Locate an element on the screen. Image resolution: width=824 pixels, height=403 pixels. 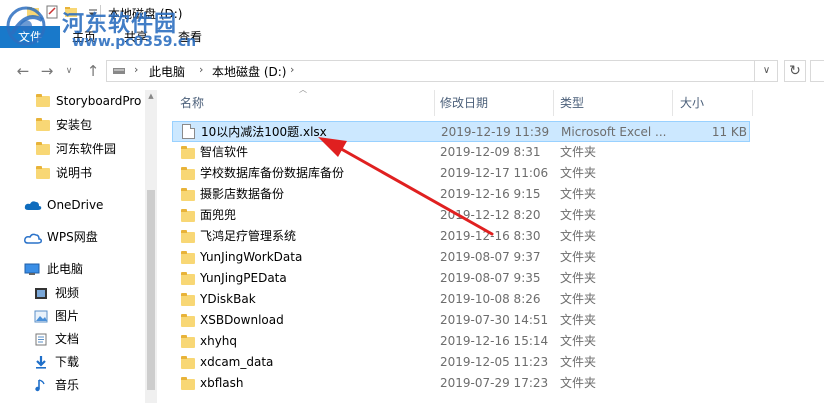
folder-row: 面兜兜 2019-12-12 8:20 文件夹 is located at coordinates (461, 215).